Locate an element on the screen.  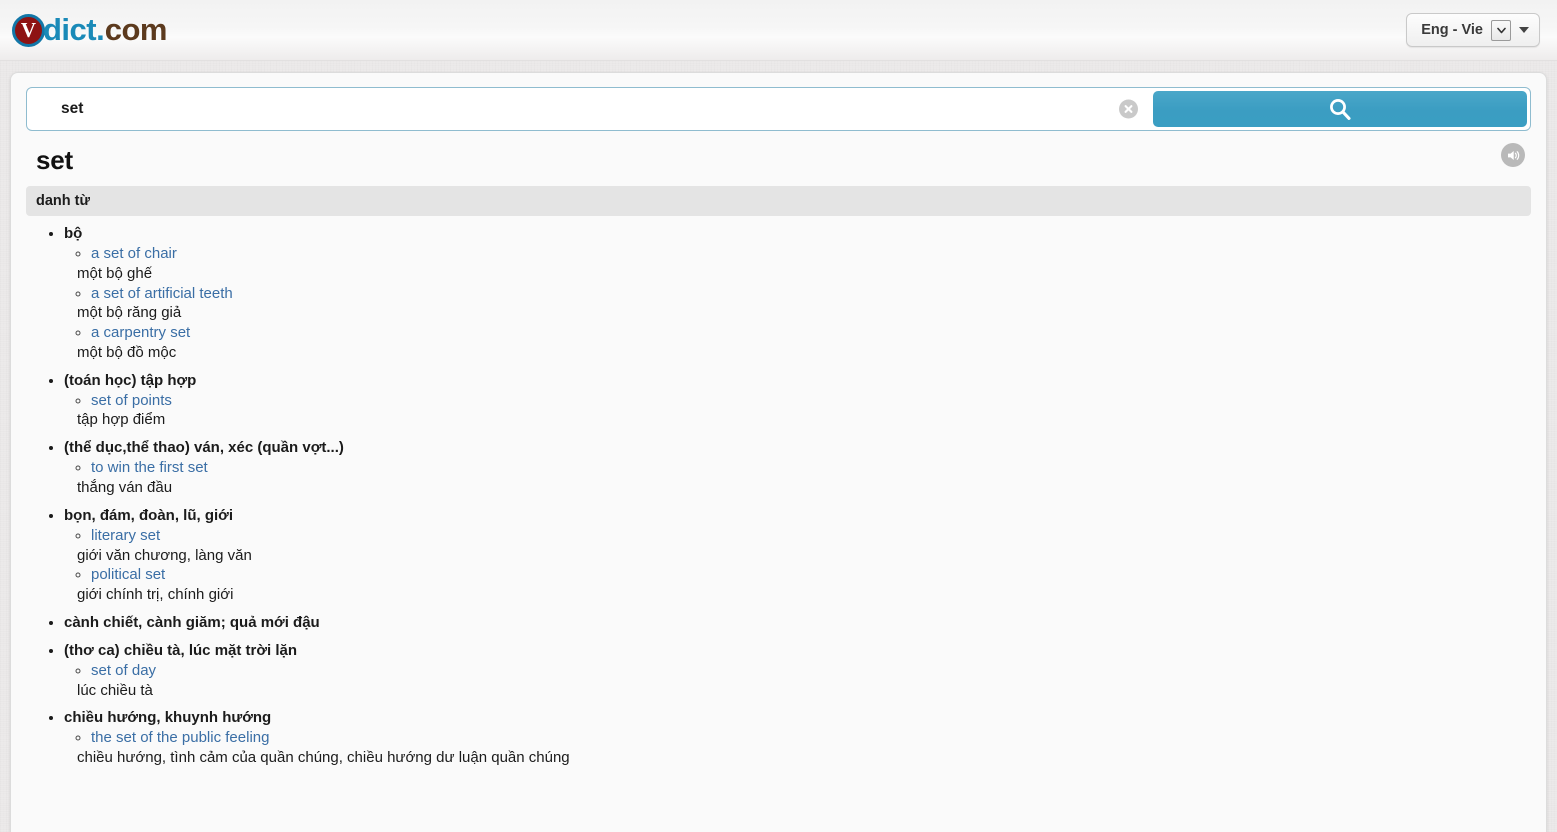
example-vietnamese: thắng ván đầu is located at coordinates (125, 487).